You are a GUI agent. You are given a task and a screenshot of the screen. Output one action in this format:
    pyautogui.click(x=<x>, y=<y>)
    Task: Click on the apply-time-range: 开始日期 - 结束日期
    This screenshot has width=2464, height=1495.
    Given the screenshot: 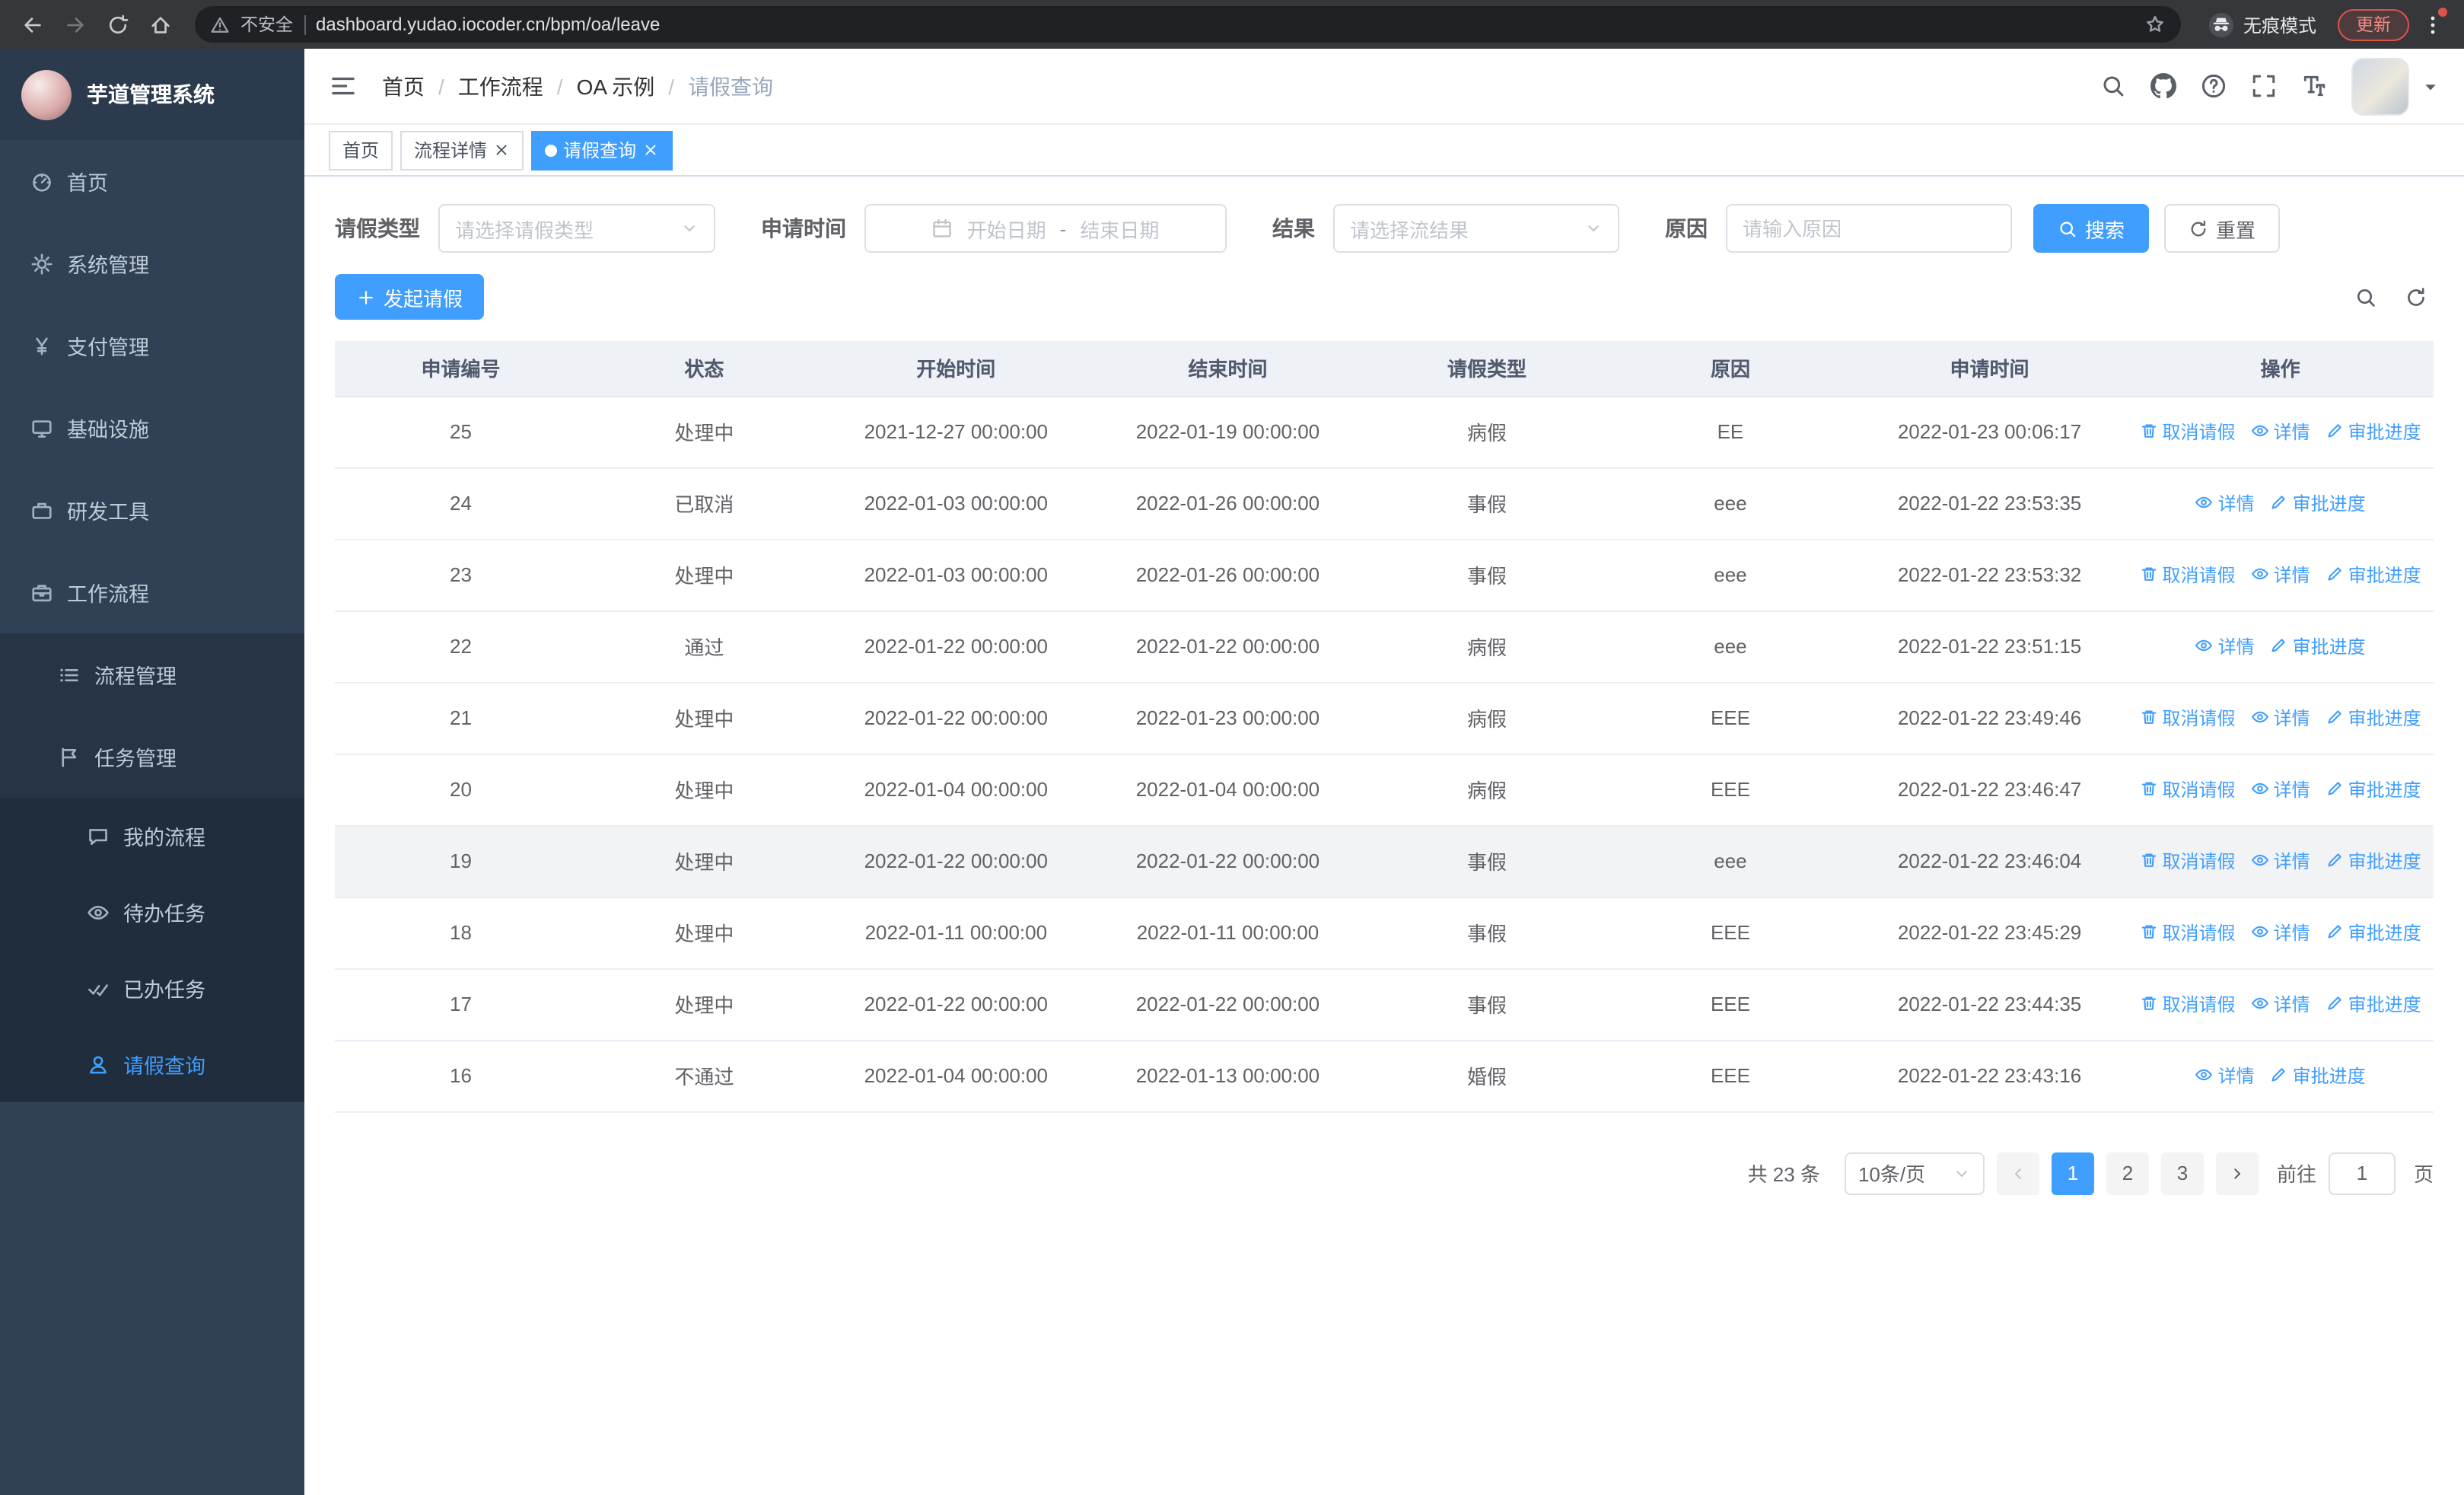 What is the action you would take?
    pyautogui.click(x=1045, y=228)
    